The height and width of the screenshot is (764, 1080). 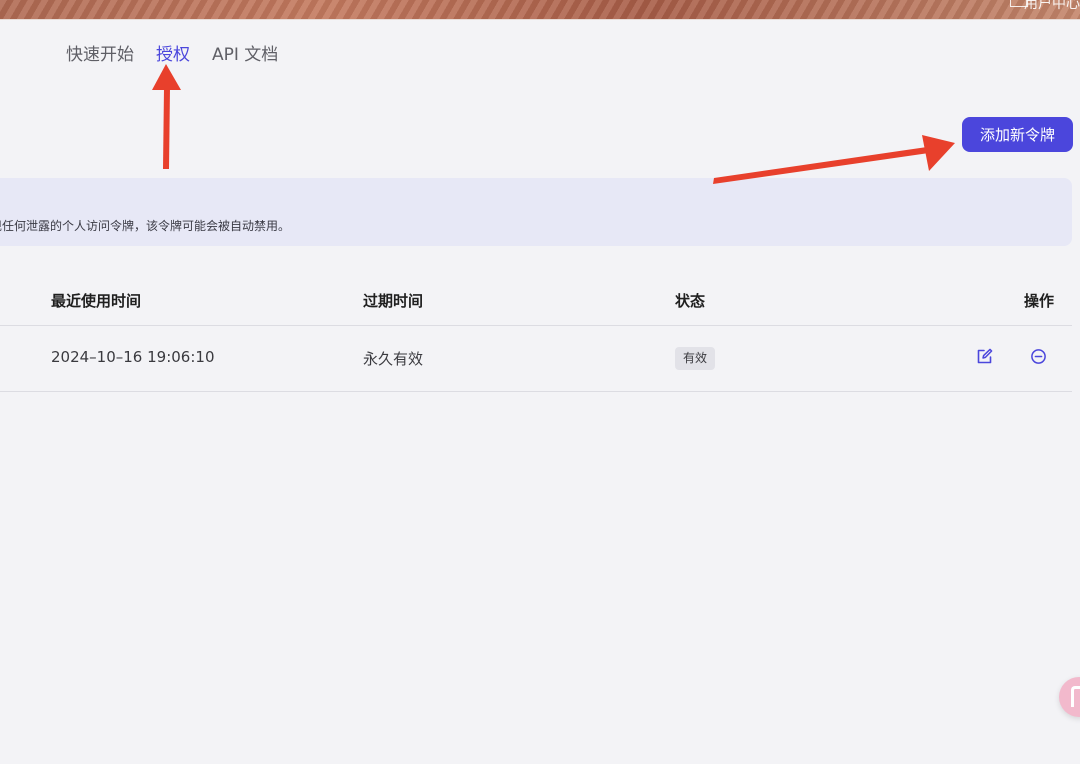 What do you see at coordinates (166, 116) in the screenshot?
I see `annotation-arrow-up` at bounding box center [166, 116].